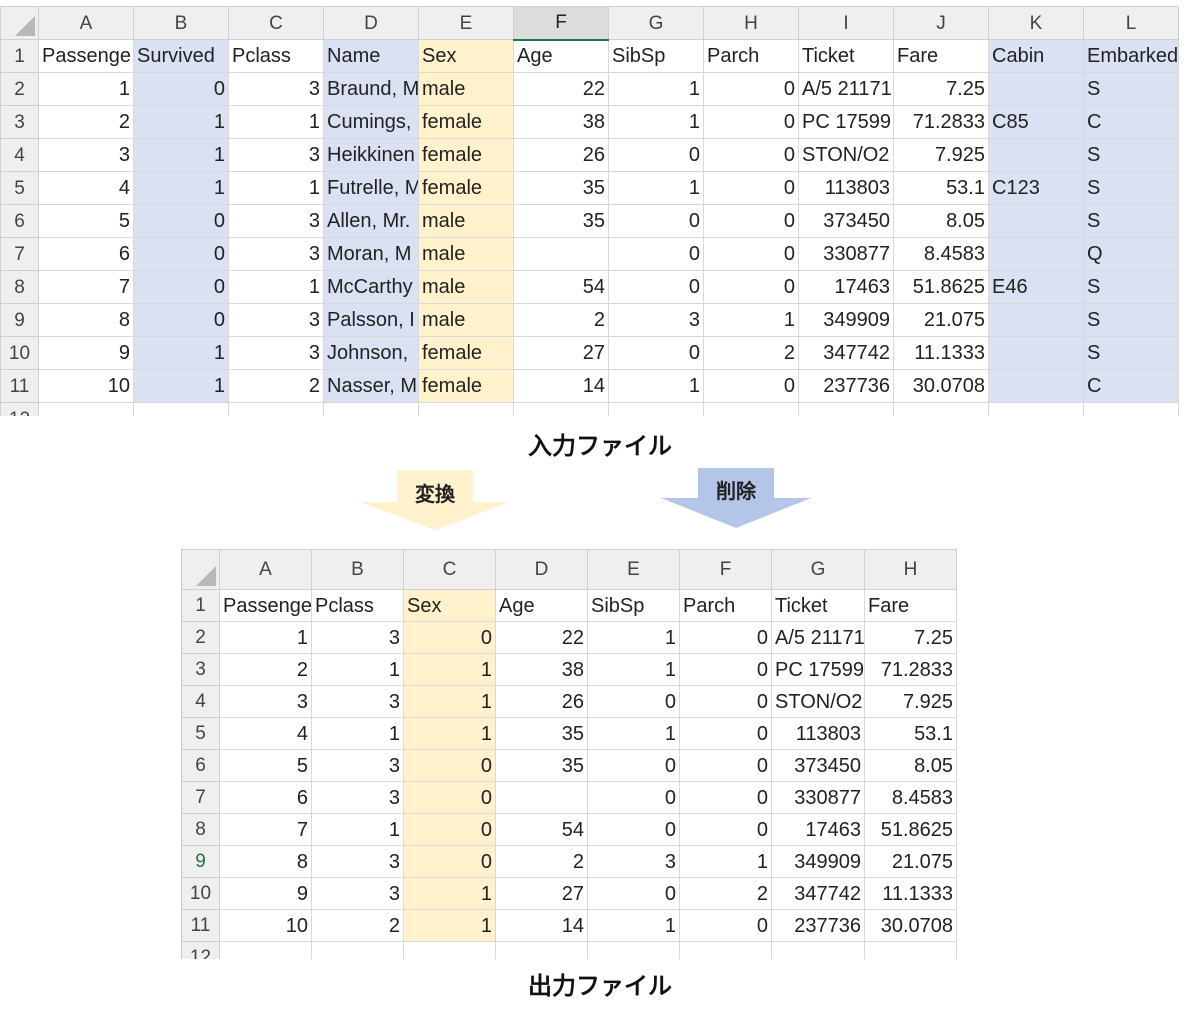  Describe the element at coordinates (818, 829) in the screenshot. I see `cell: 17463` at that location.